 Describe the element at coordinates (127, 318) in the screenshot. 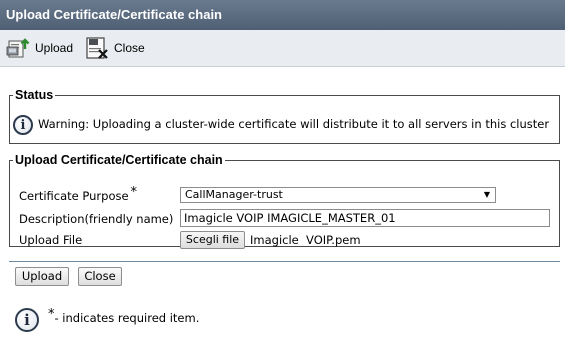

I see `footnote-text: - indicates required item.` at that location.